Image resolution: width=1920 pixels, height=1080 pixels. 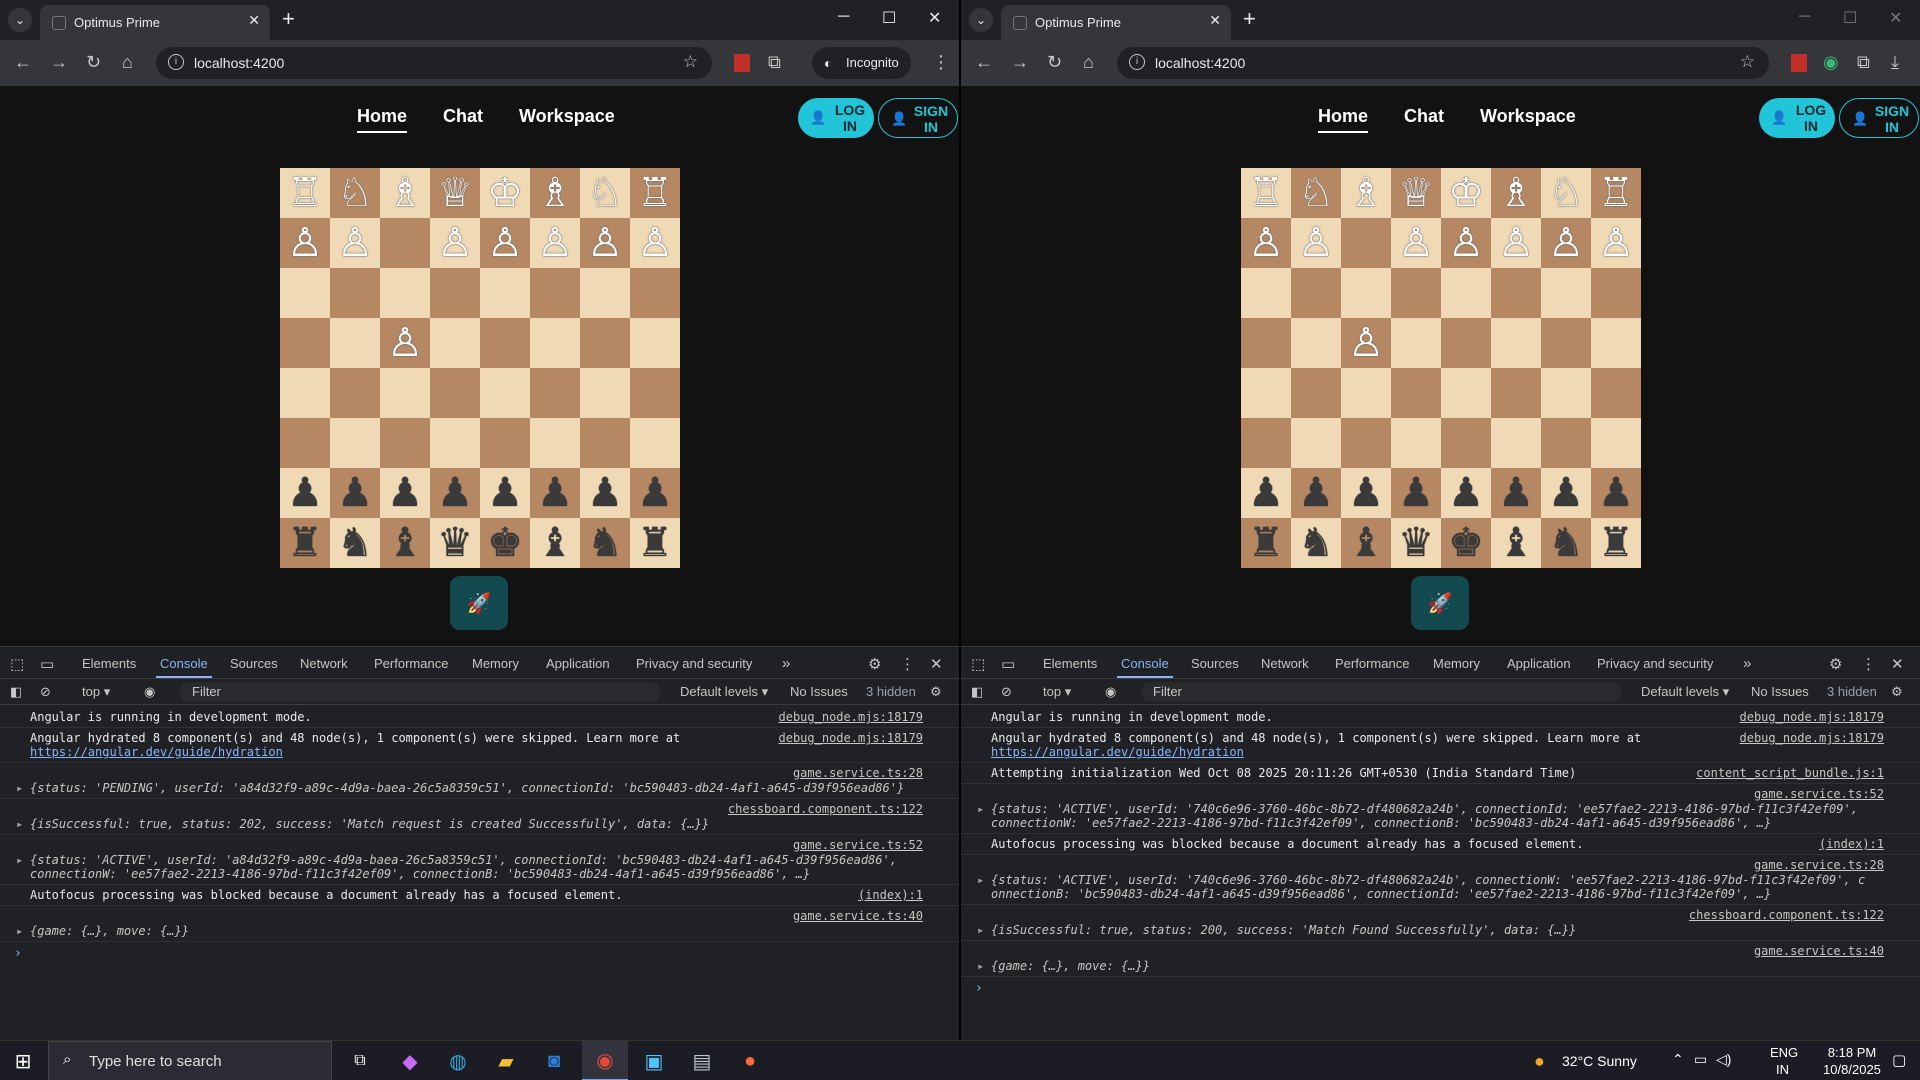 I want to click on sidebar-toggle-icon: ◧, so click(x=16, y=692).